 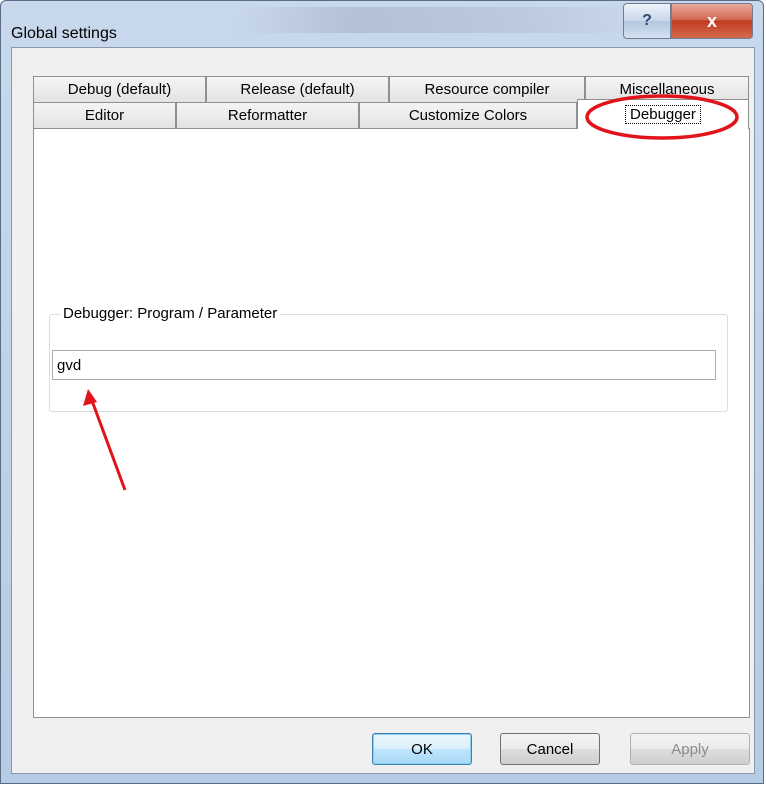 I want to click on tab-label: Debug (default), so click(x=119, y=89).